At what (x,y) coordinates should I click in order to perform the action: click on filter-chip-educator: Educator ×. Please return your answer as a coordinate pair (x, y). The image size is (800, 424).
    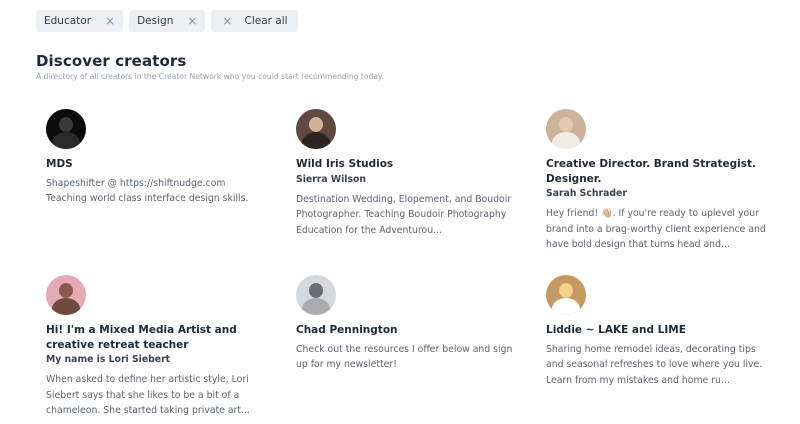
    Looking at the image, I should click on (80, 21).